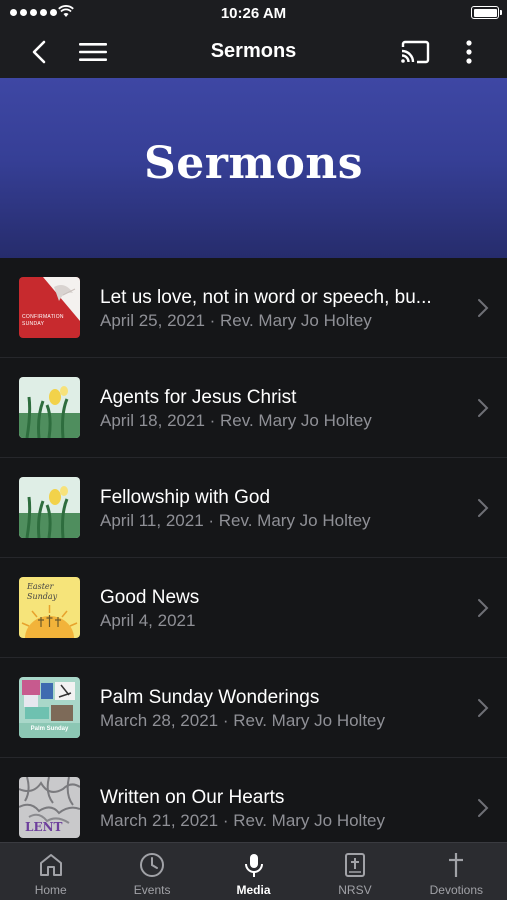 Image resolution: width=507 pixels, height=900 pixels. I want to click on status-bar: 10:26 AM, so click(253, 13).